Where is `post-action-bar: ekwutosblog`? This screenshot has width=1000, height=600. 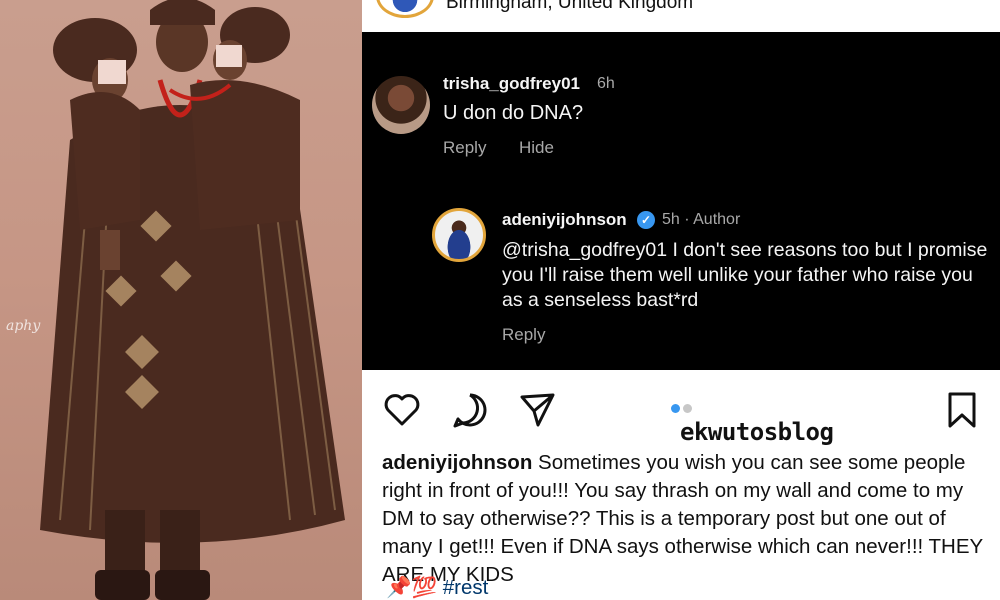 post-action-bar: ekwutosblog is located at coordinates (681, 410).